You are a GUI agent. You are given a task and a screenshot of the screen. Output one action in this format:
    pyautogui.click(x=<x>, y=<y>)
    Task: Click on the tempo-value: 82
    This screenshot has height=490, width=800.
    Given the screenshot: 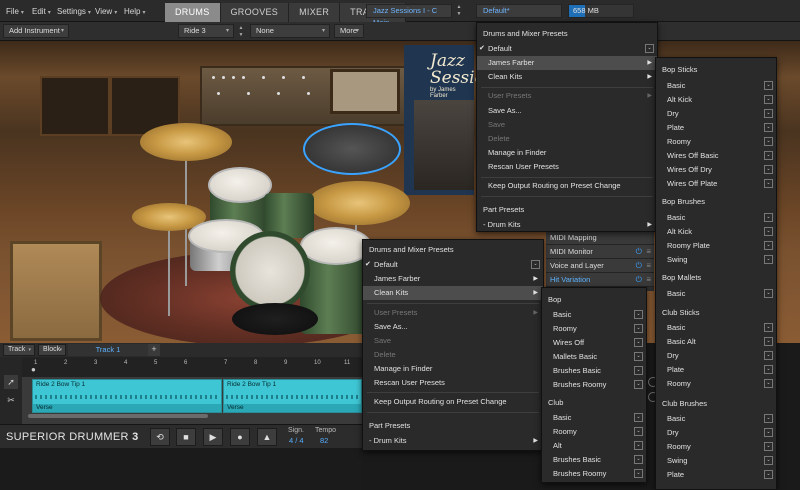 What is the action you would take?
    pyautogui.click(x=324, y=440)
    